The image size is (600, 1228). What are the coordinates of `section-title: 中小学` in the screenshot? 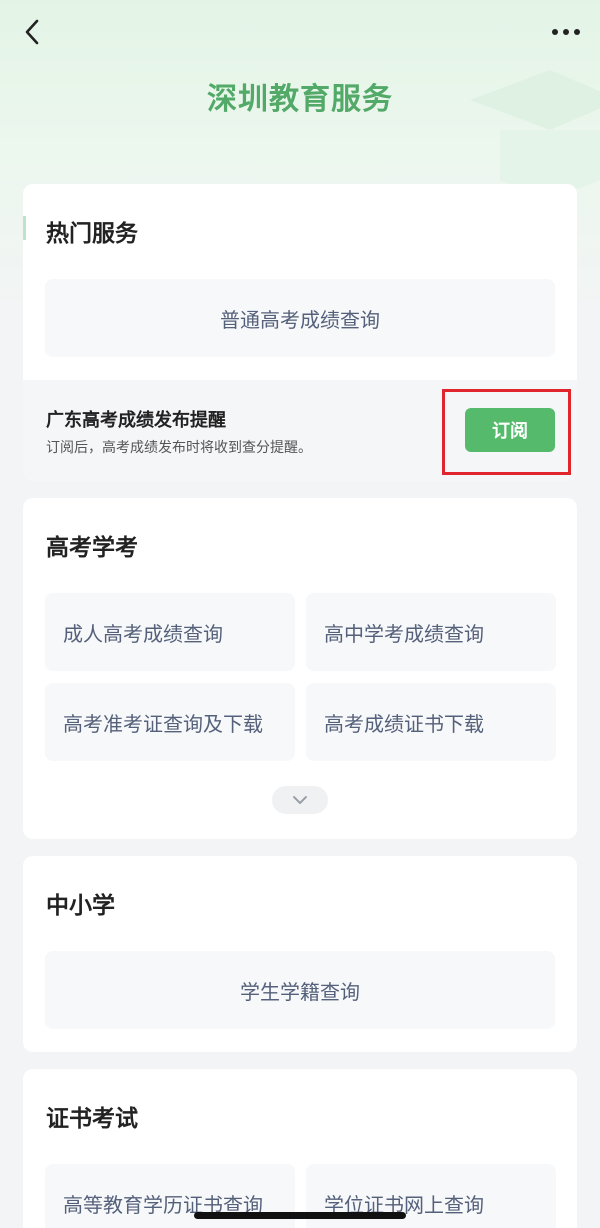 It's located at (80, 906).